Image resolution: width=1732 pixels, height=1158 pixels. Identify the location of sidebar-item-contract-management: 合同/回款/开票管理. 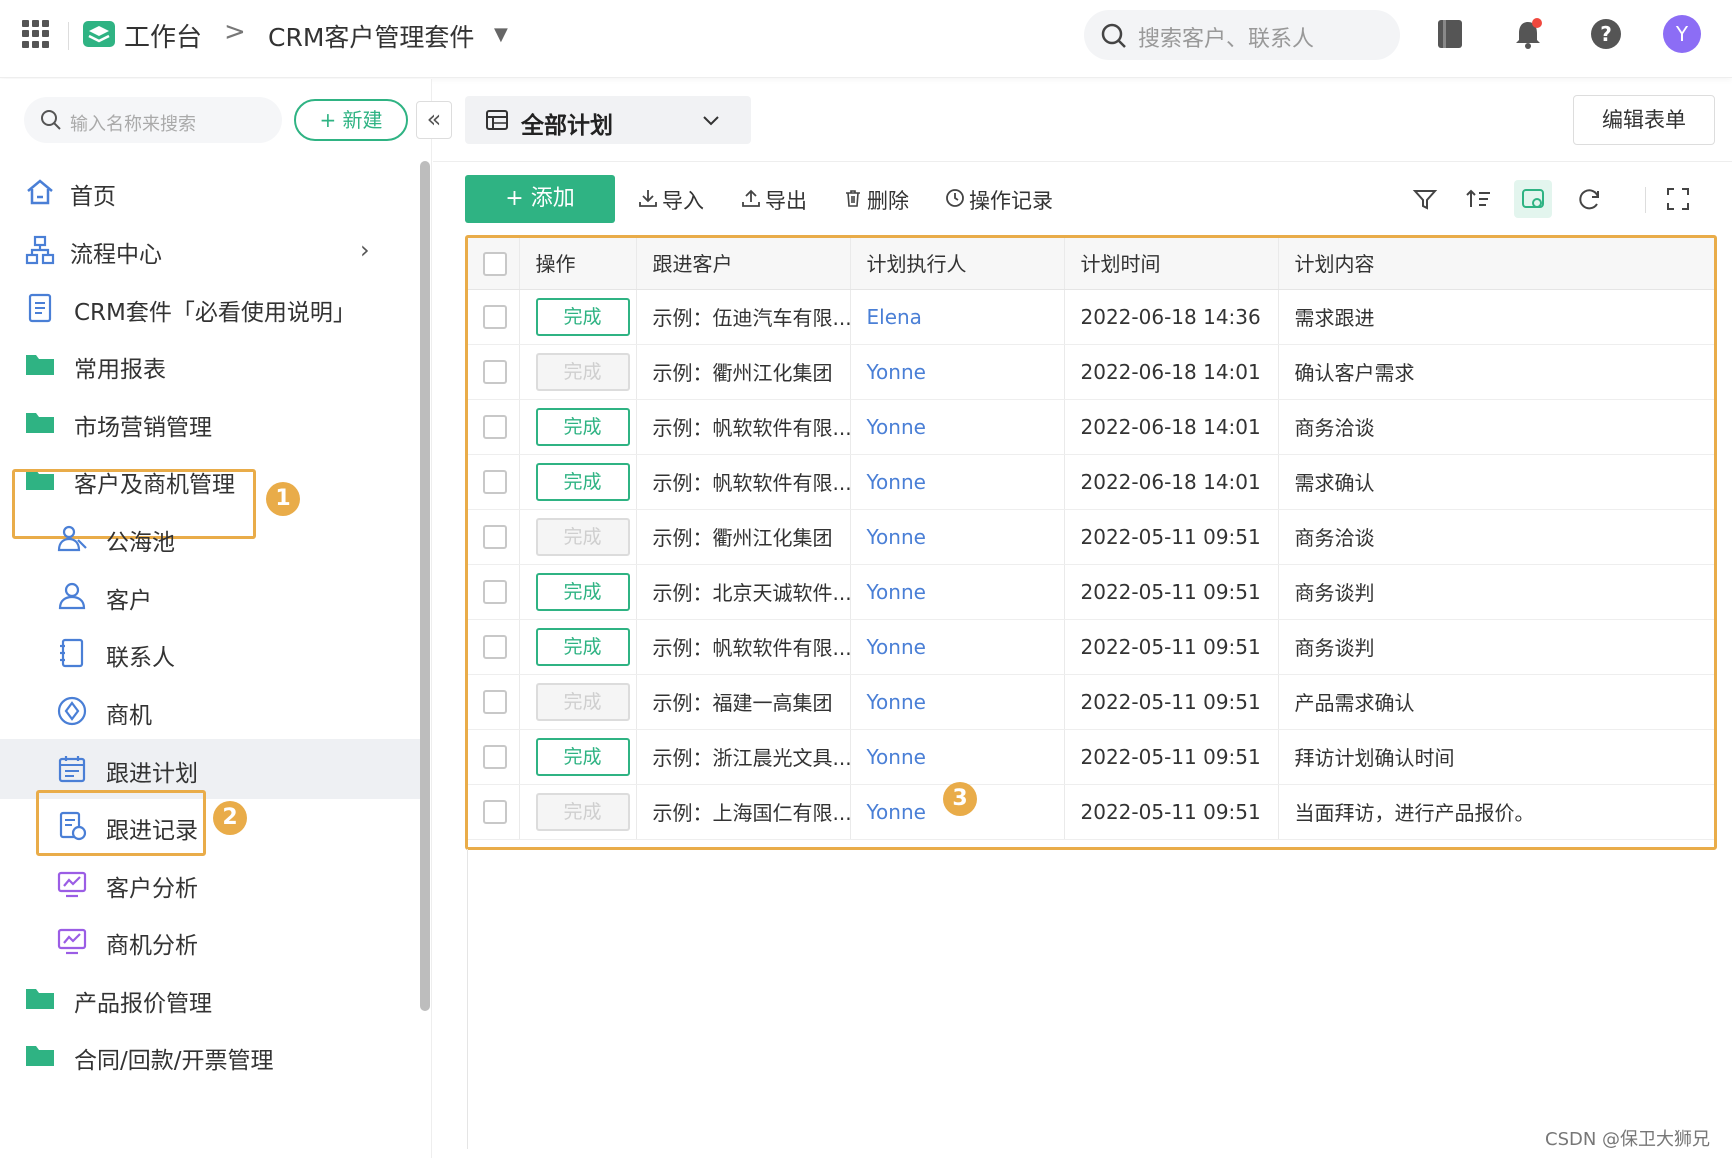
(210, 1056).